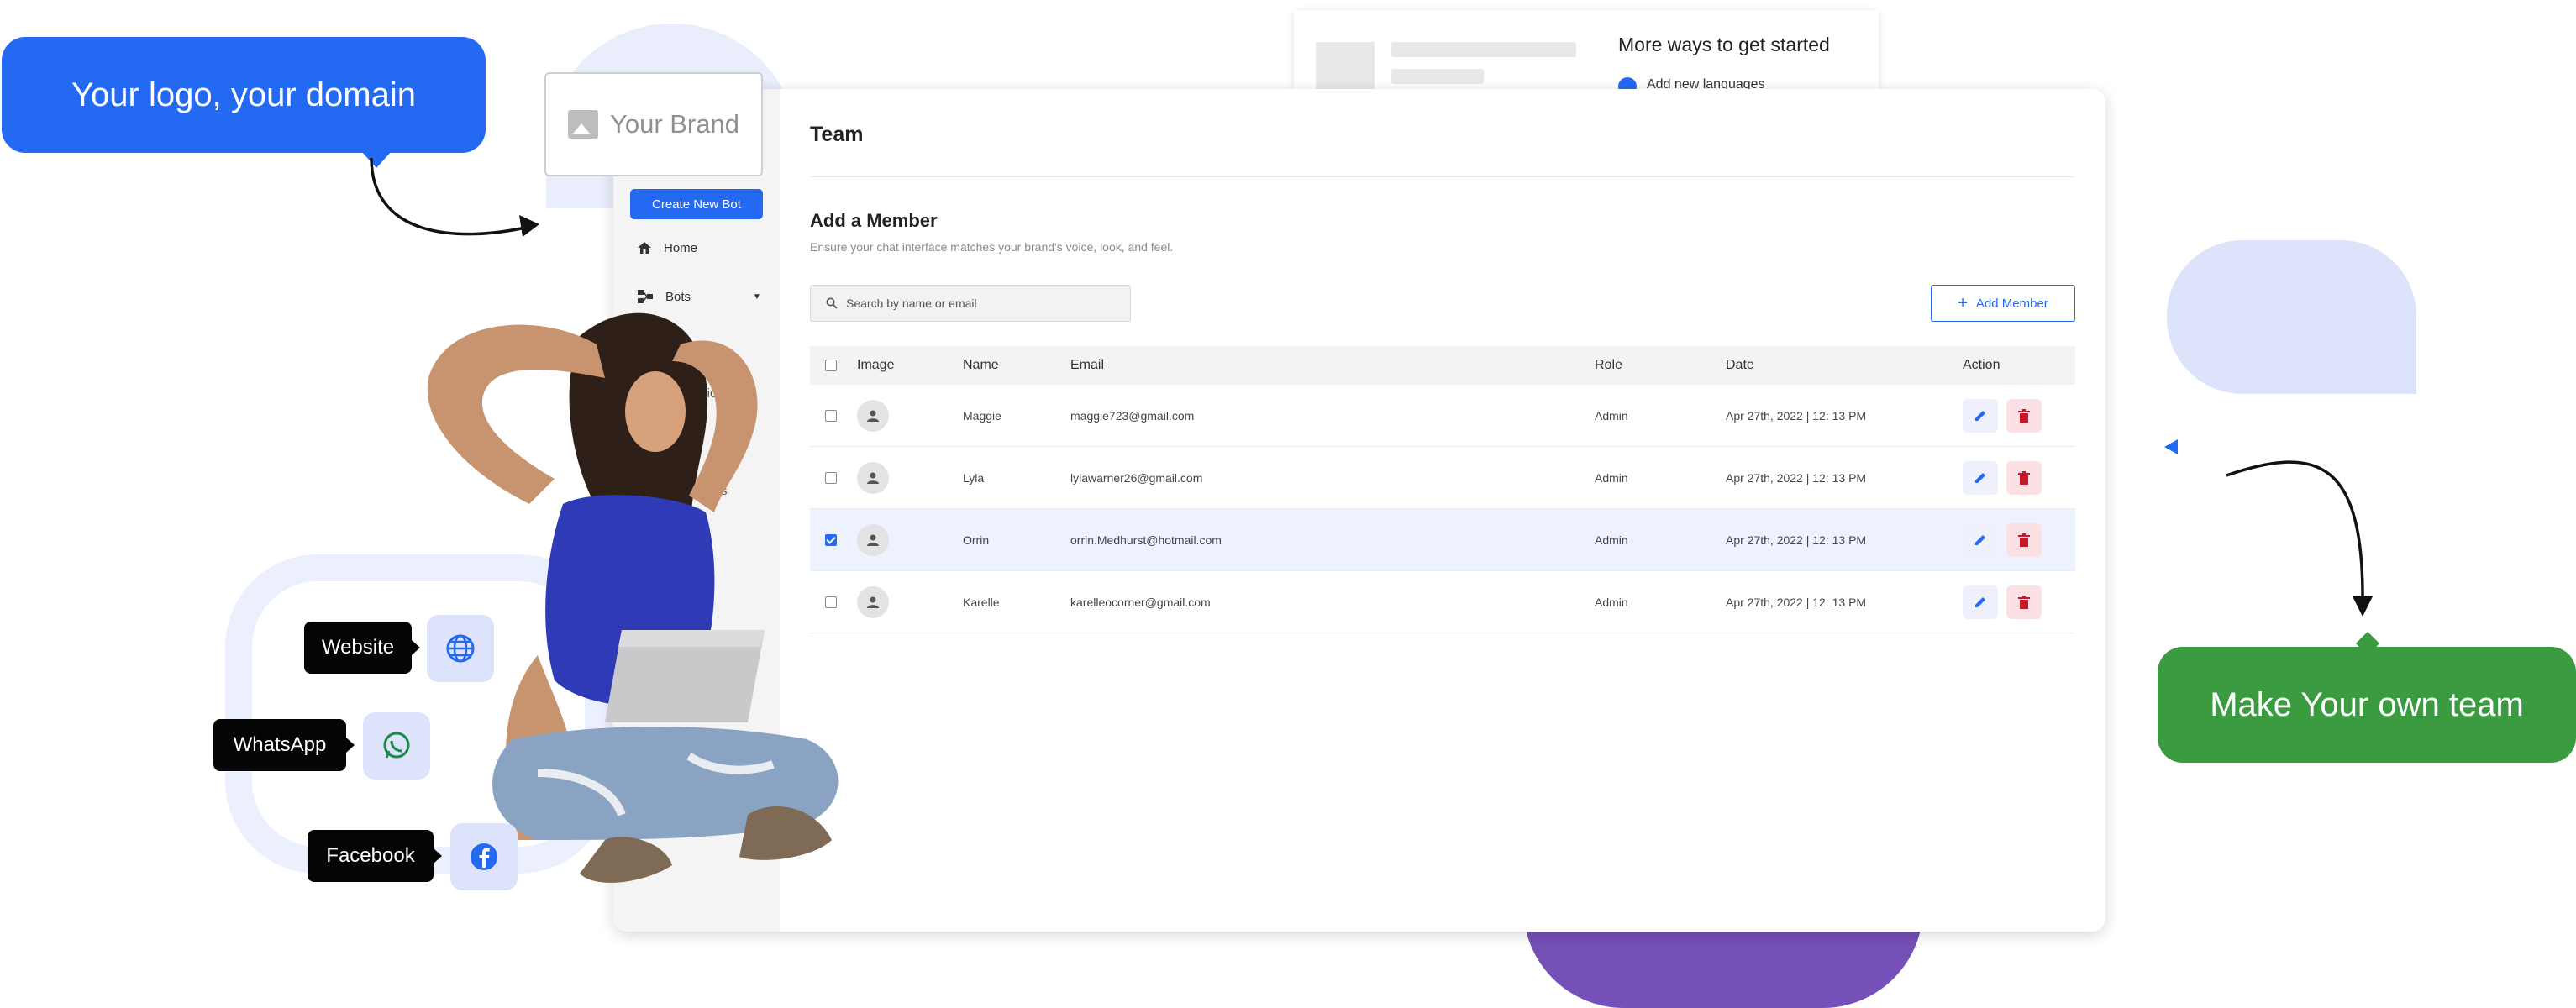 This screenshot has width=2576, height=1008. I want to click on column-header: Action, so click(1981, 365).